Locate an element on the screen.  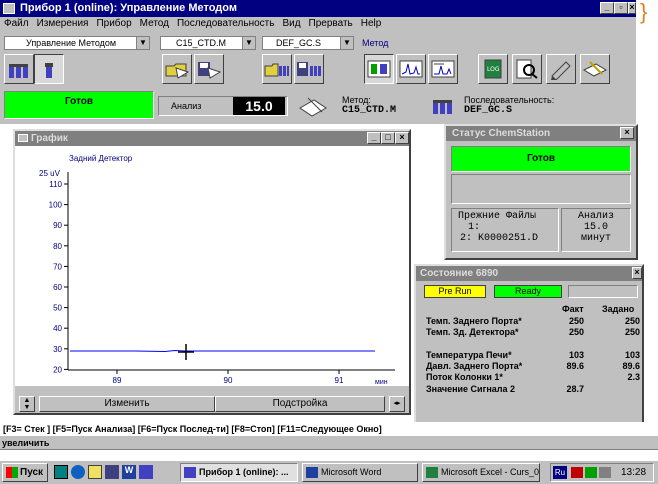
graph-maximize-button: □ is located at coordinates (388, 138).